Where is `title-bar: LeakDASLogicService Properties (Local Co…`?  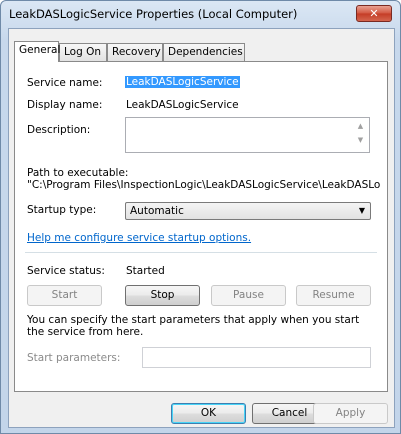 title-bar: LeakDASLogicService Properties (Local Co… is located at coordinates (200, 14).